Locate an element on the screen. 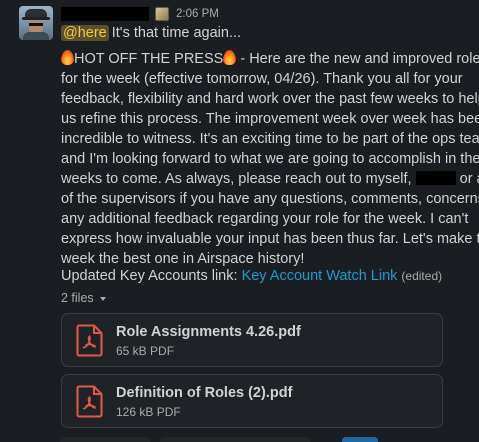 The height and width of the screenshot is (442, 479). file-name: Role Assignments 4.26.pdf is located at coordinates (208, 332).